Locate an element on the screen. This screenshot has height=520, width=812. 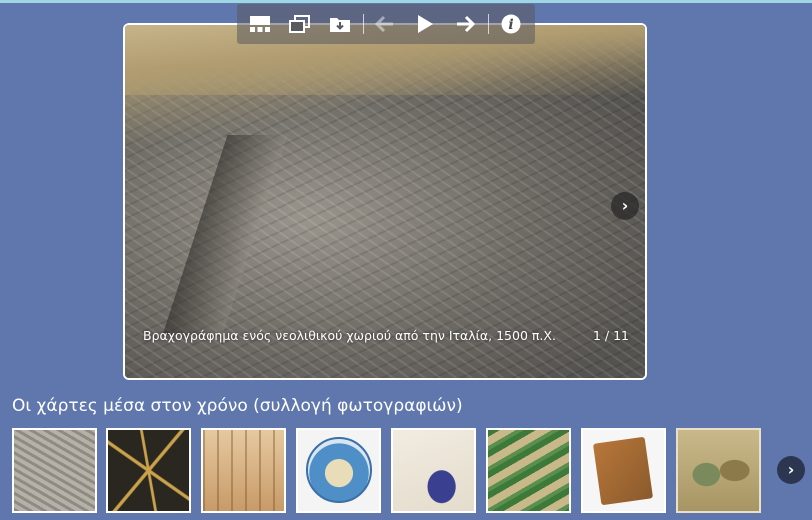
svg-text: i is located at coordinates (510, 25).